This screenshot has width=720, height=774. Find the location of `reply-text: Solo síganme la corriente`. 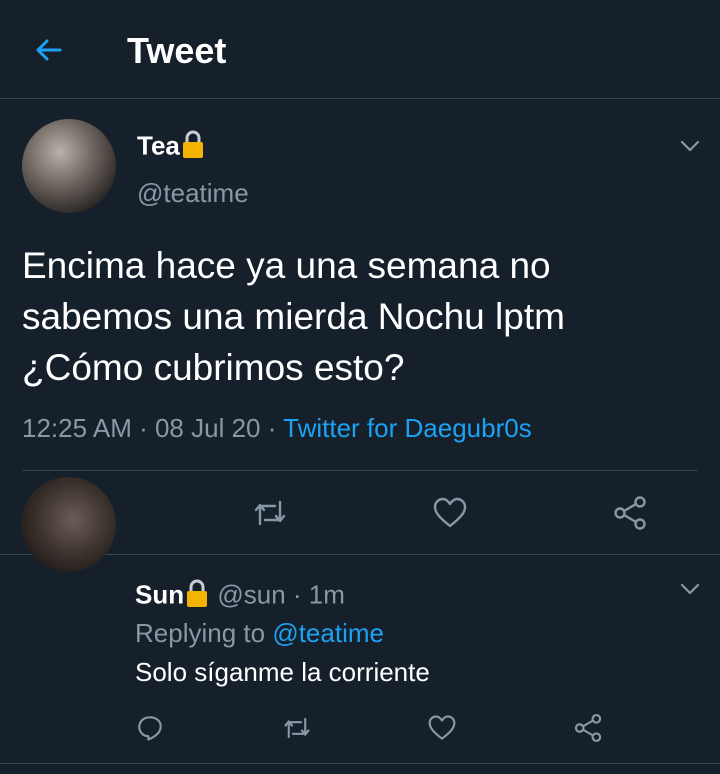

reply-text: Solo síganme la corriente is located at coordinates (282, 672).